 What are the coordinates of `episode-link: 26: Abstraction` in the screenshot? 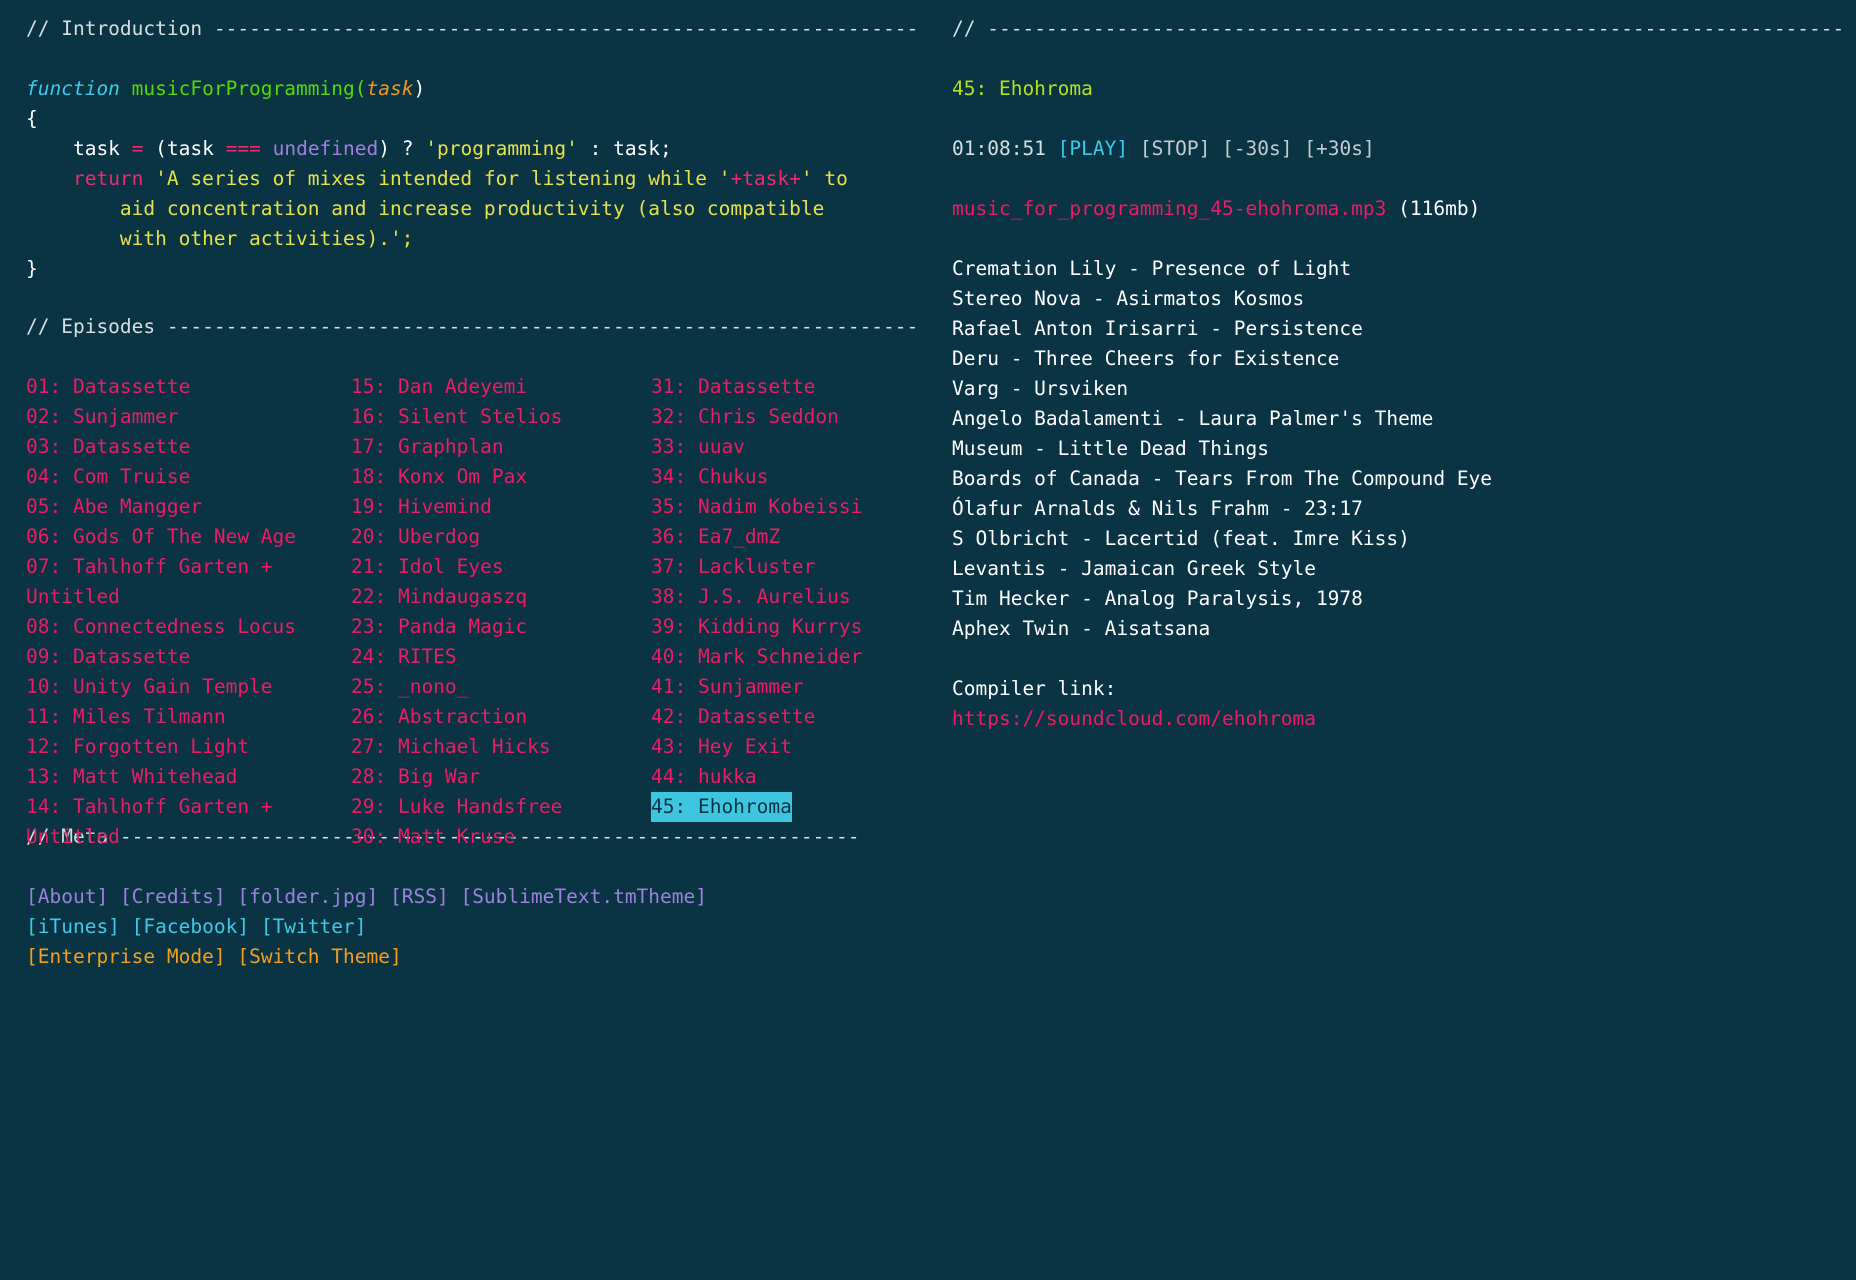 It's located at (439, 717).